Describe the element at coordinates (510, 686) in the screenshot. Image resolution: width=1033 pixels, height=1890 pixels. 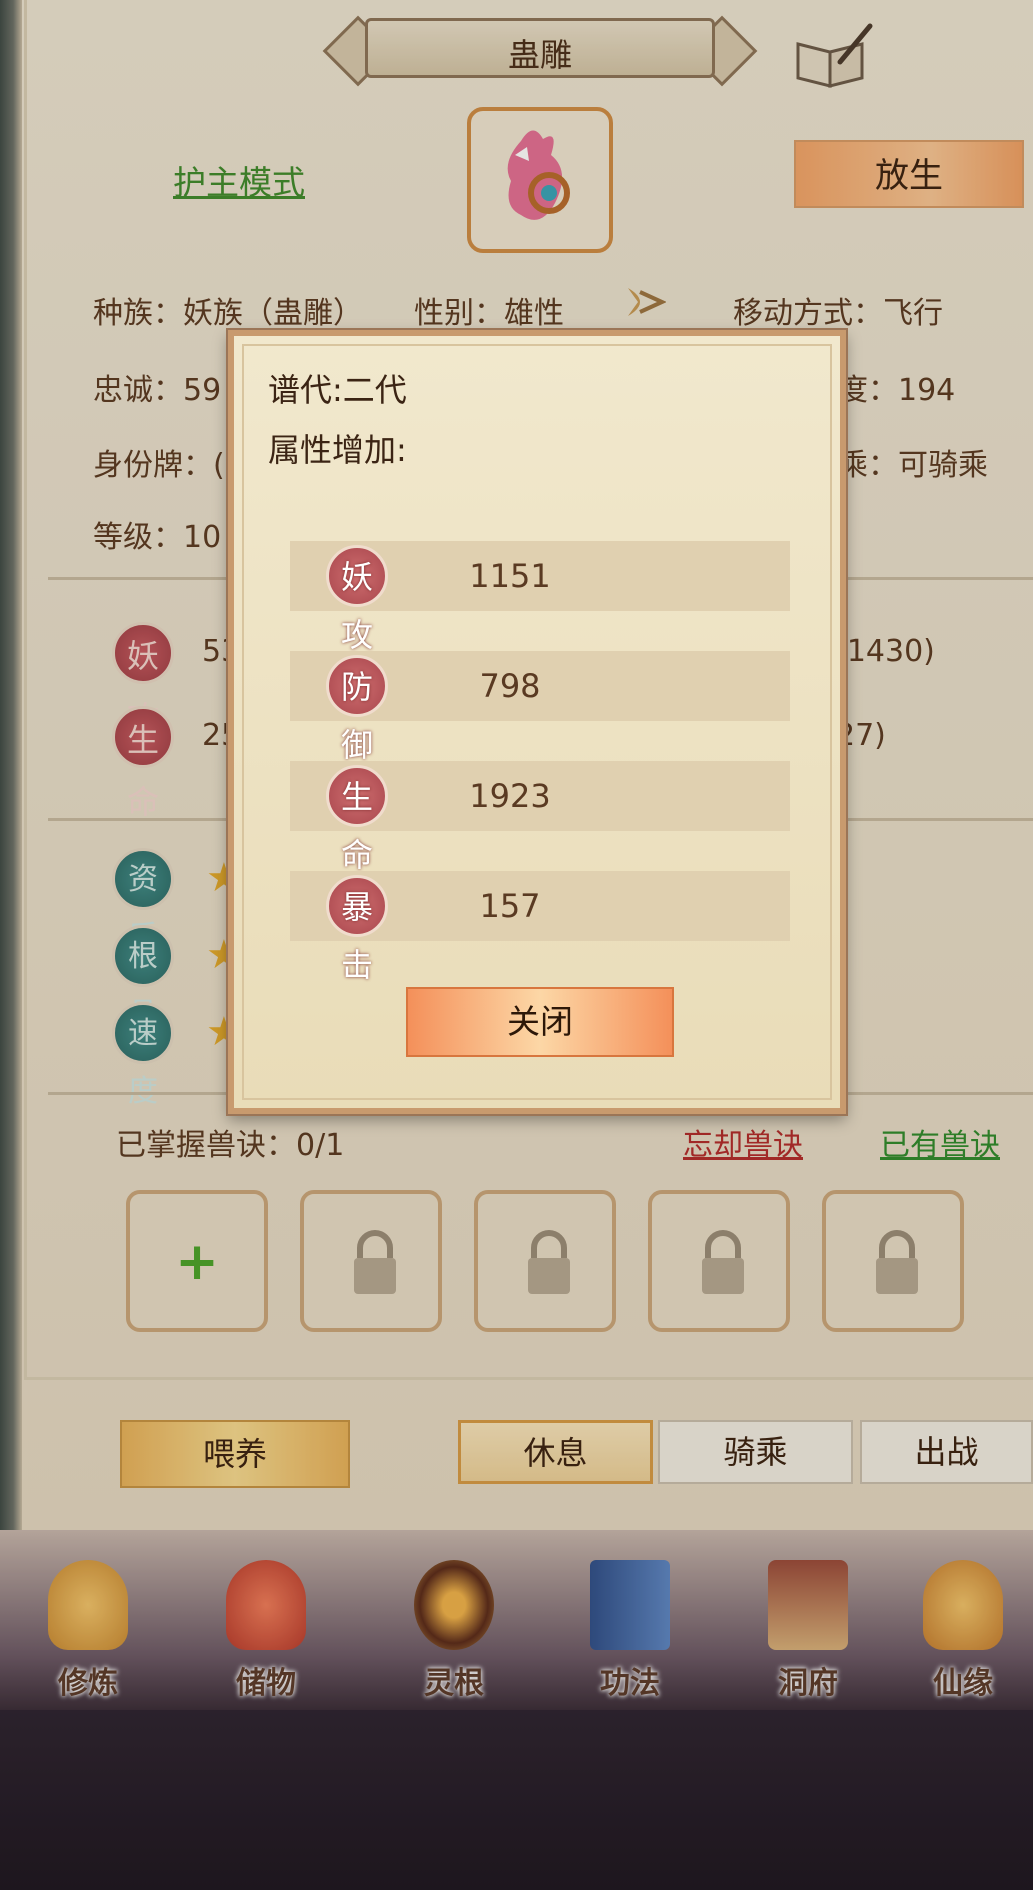
I see `attr-value: 798` at that location.